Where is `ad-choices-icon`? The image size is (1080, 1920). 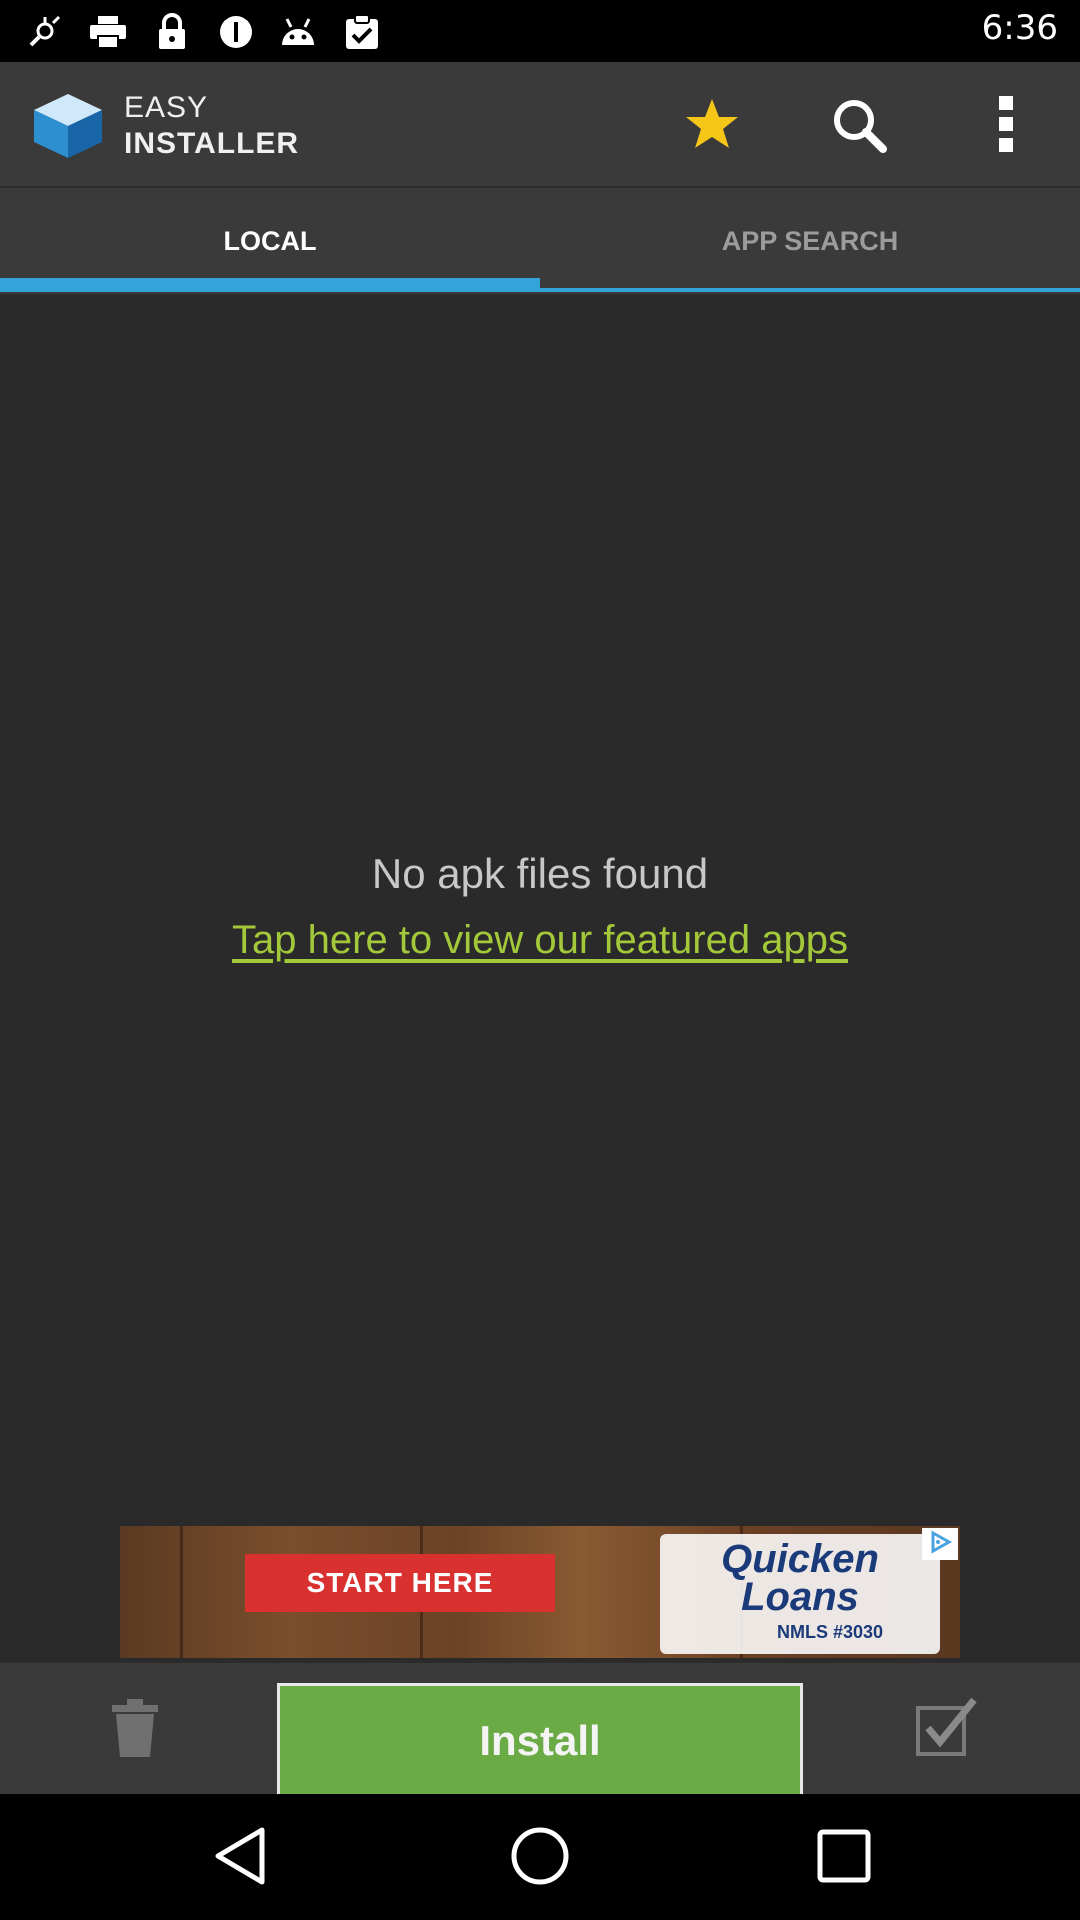 ad-choices-icon is located at coordinates (940, 1544).